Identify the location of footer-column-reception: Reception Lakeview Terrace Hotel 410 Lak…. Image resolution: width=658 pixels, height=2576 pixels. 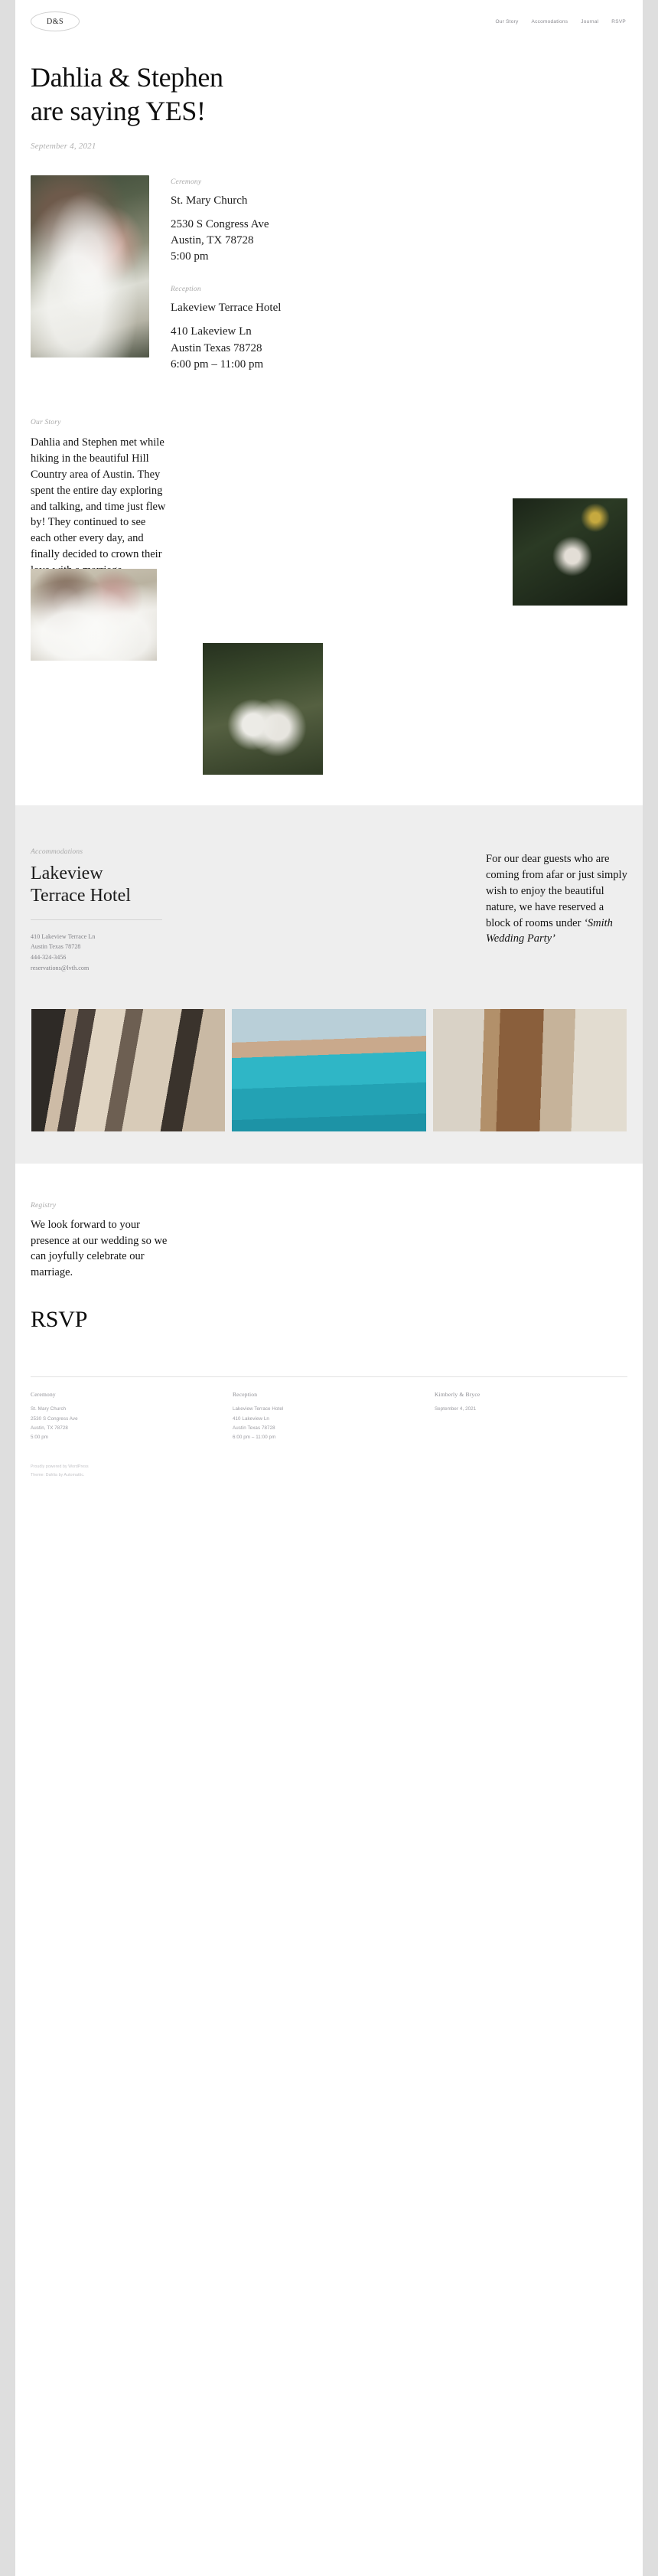
(329, 1417).